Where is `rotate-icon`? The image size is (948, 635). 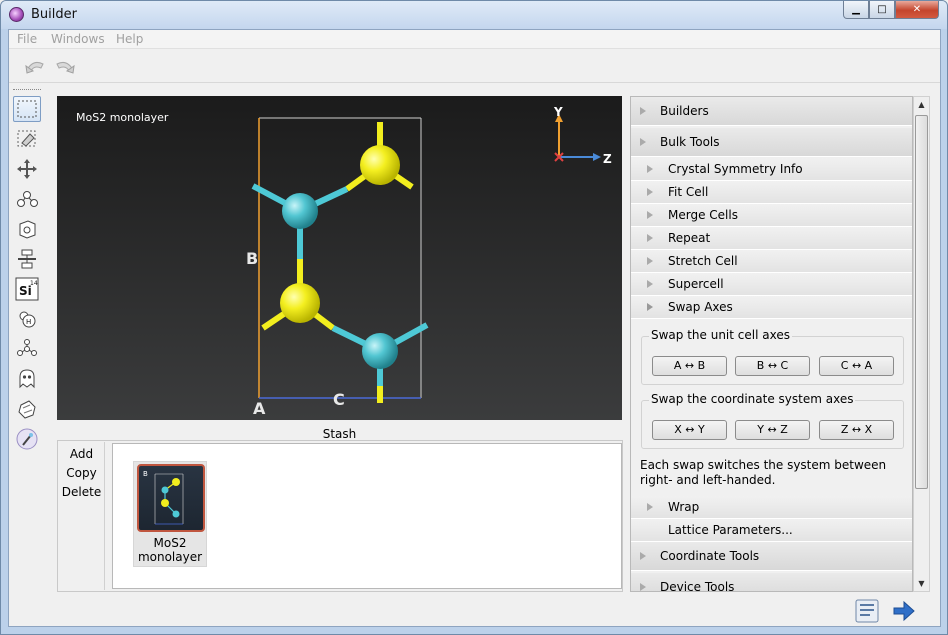 rotate-icon is located at coordinates (27, 409).